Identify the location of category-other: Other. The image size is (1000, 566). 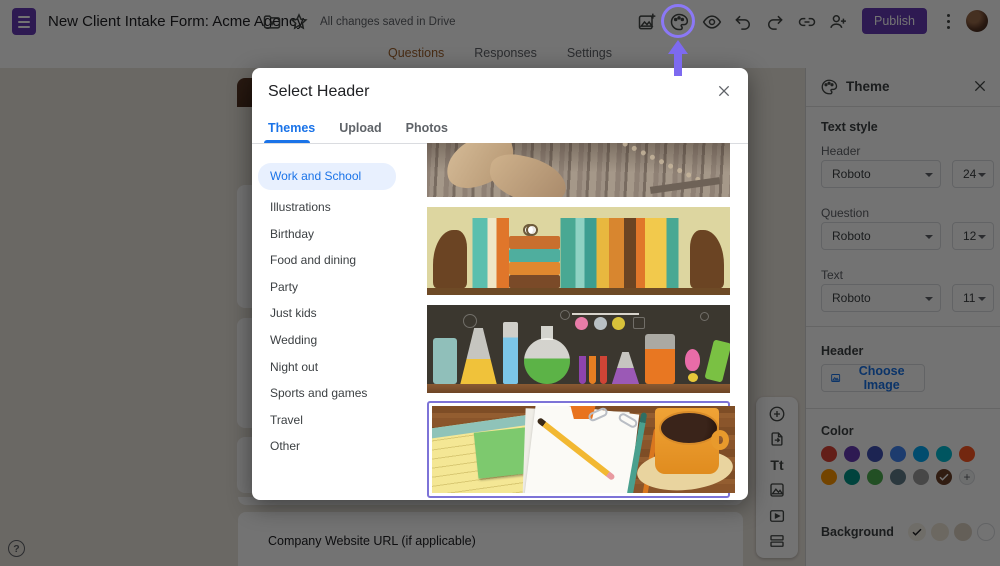
(337, 446).